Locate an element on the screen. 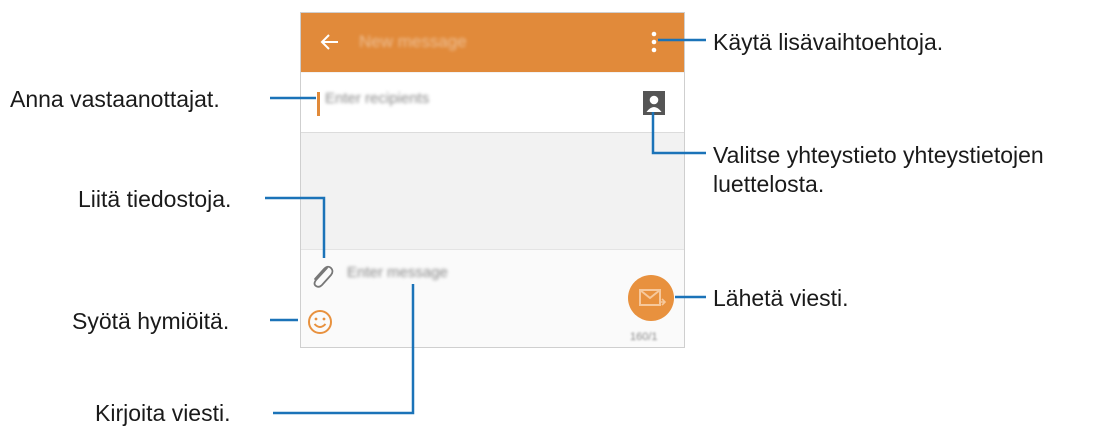 Image resolution: width=1120 pixels, height=430 pixels. recipients-row: Enter recipients is located at coordinates (492, 103).